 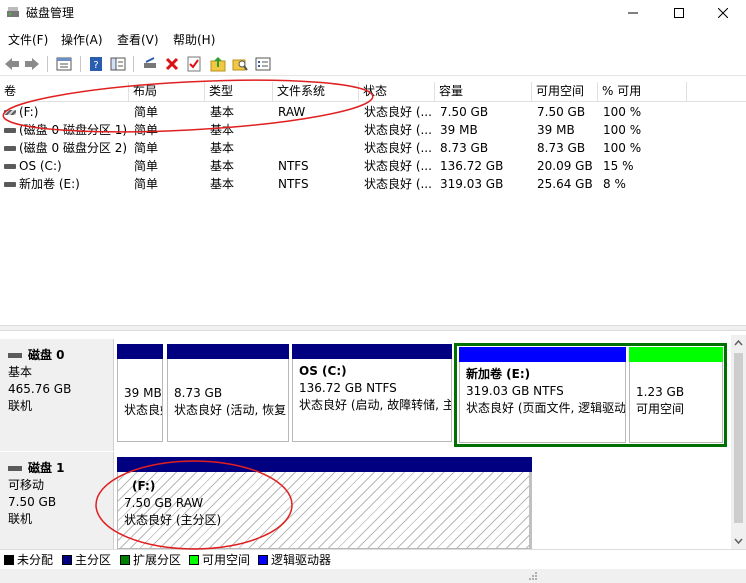 I want to click on menu-bar: 文件(F) 操作(A) 查看(V) 帮助(H), so click(x=373, y=39).